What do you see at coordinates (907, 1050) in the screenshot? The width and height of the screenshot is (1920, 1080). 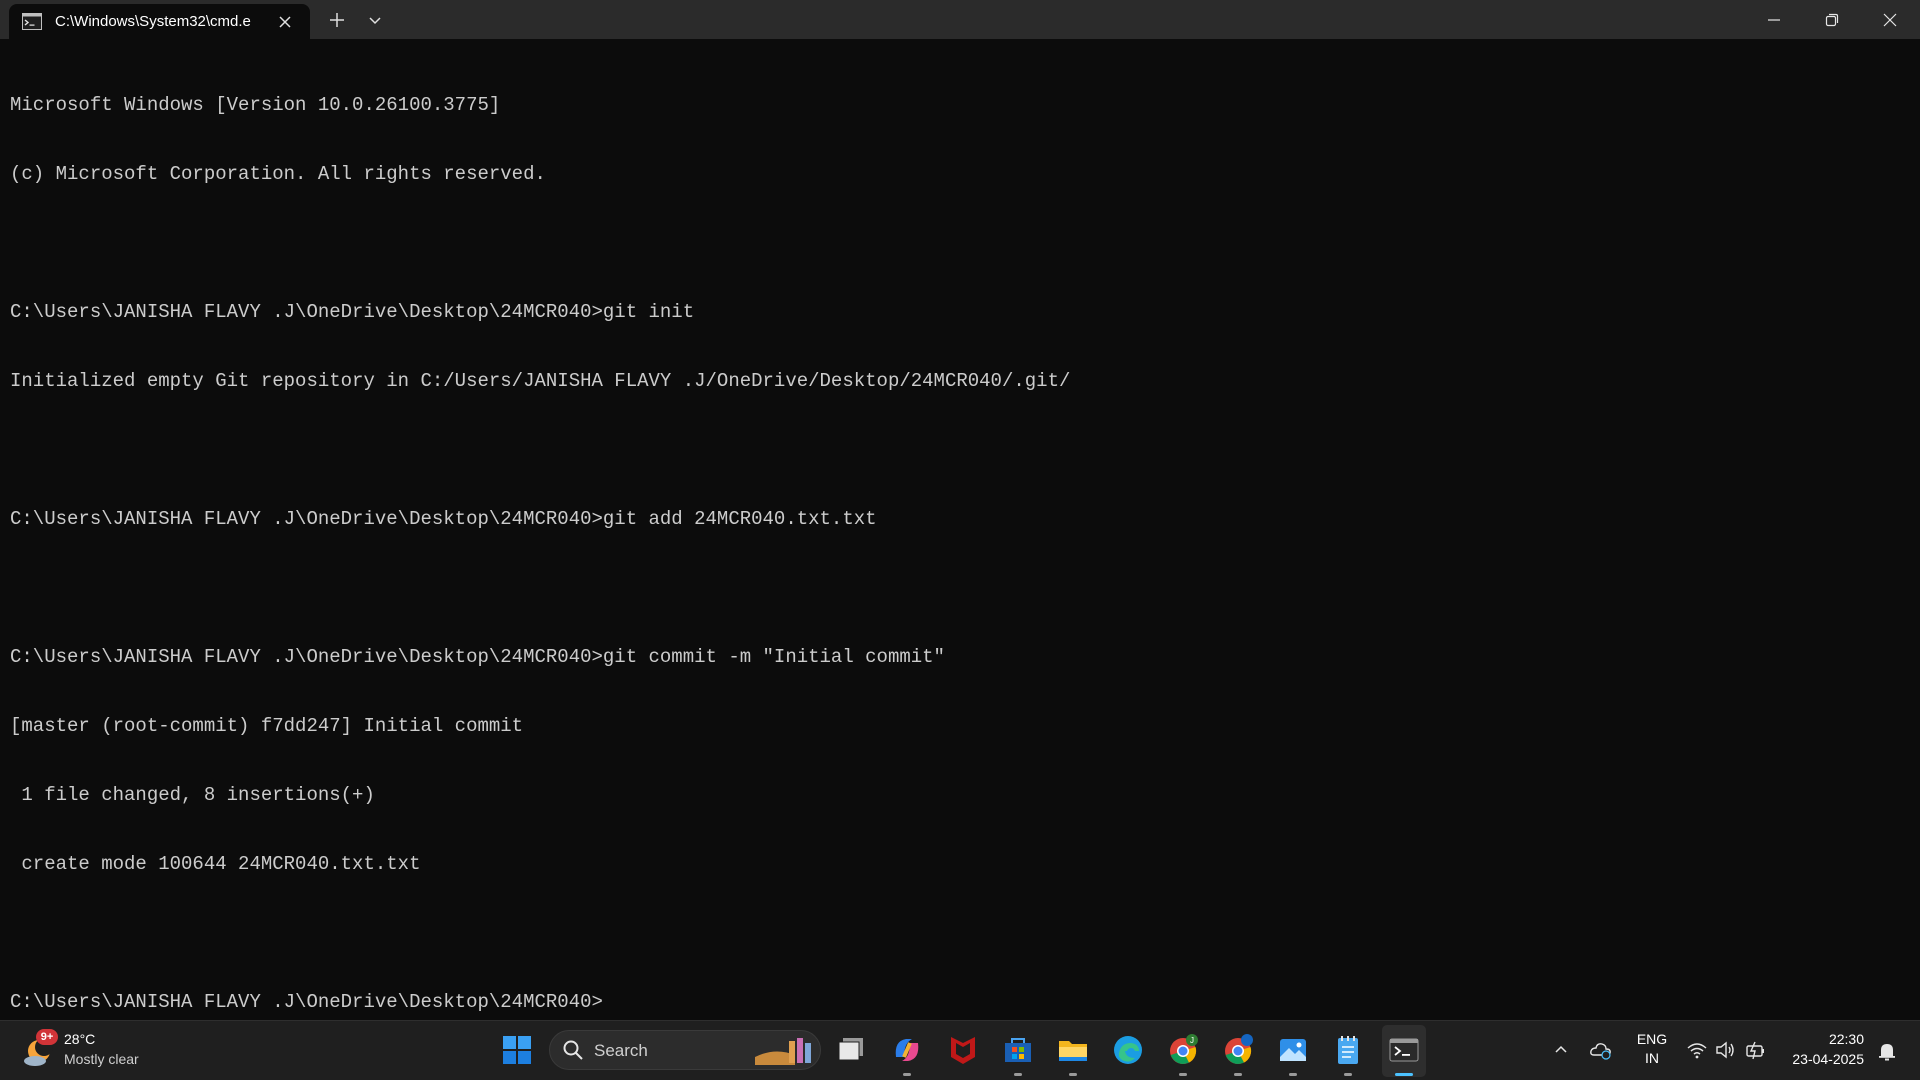 I see `copilot-icon` at bounding box center [907, 1050].